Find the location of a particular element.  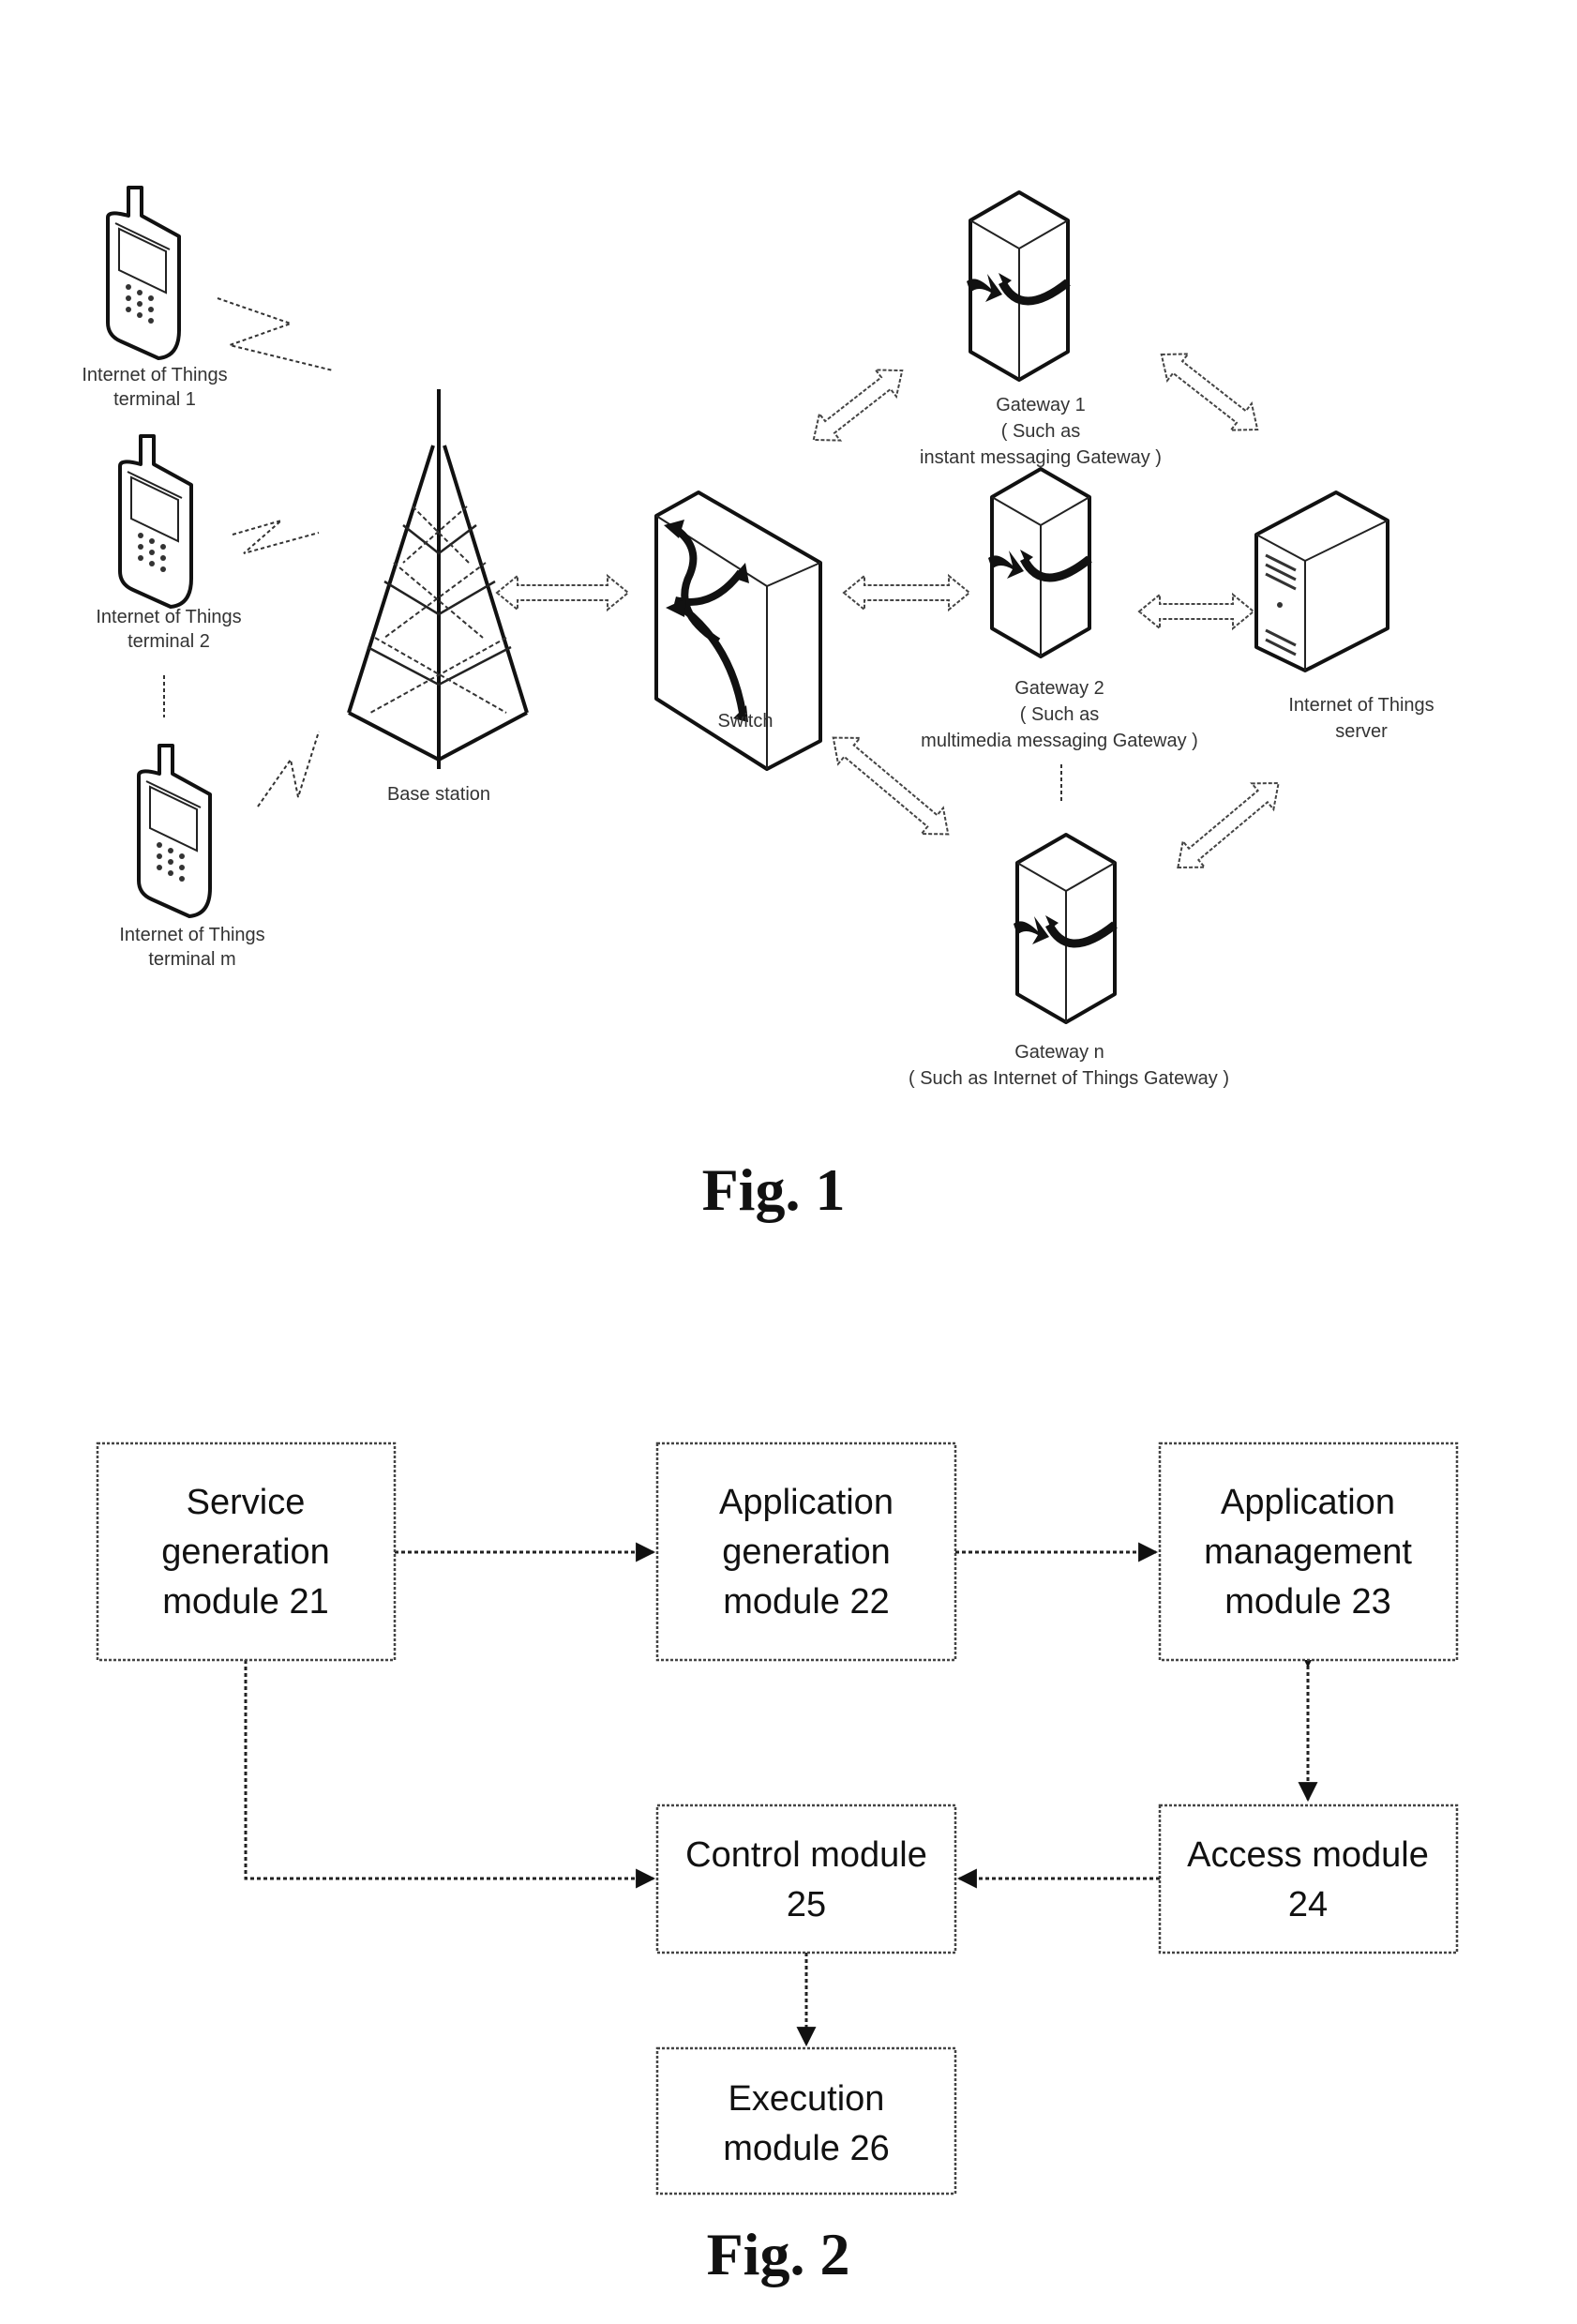

module-23-line3: module 23 is located at coordinates (1307, 1602).